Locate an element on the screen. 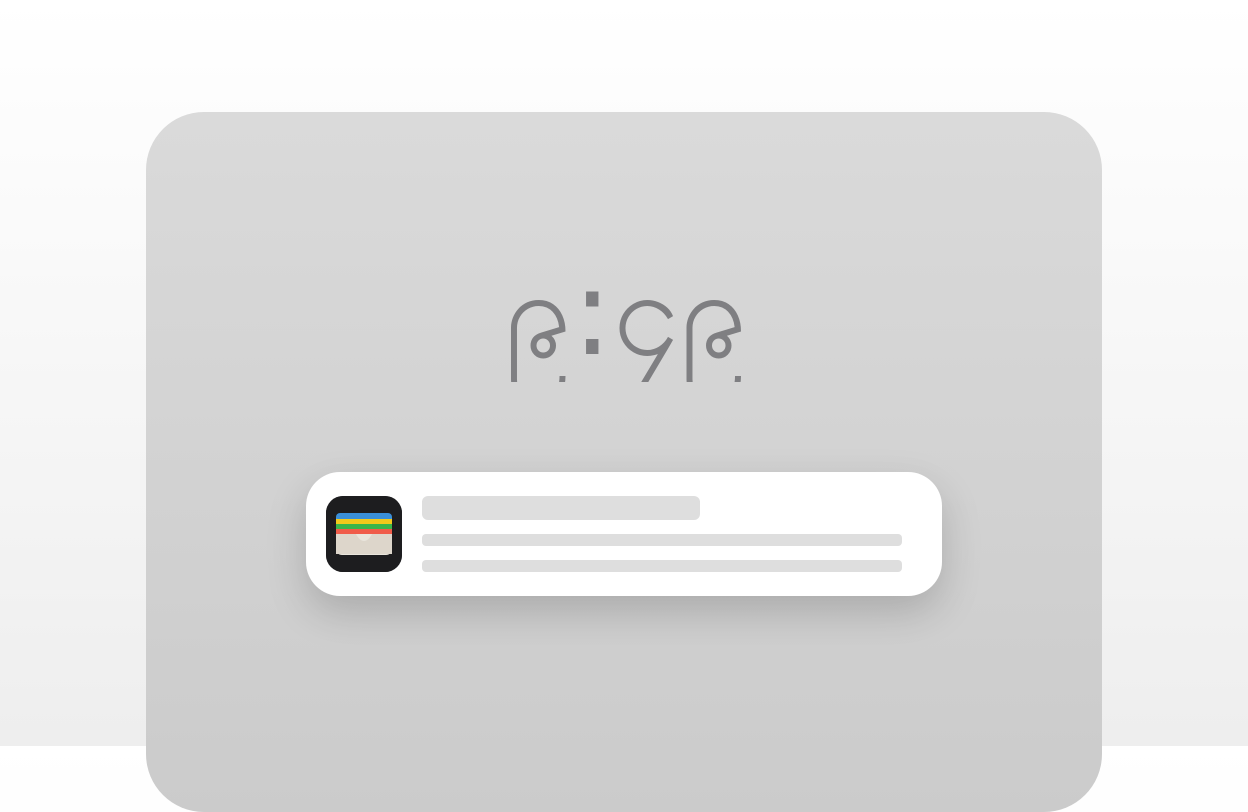  lock-screen-time-text: ၉:၄၉ is located at coordinates (626, 317).